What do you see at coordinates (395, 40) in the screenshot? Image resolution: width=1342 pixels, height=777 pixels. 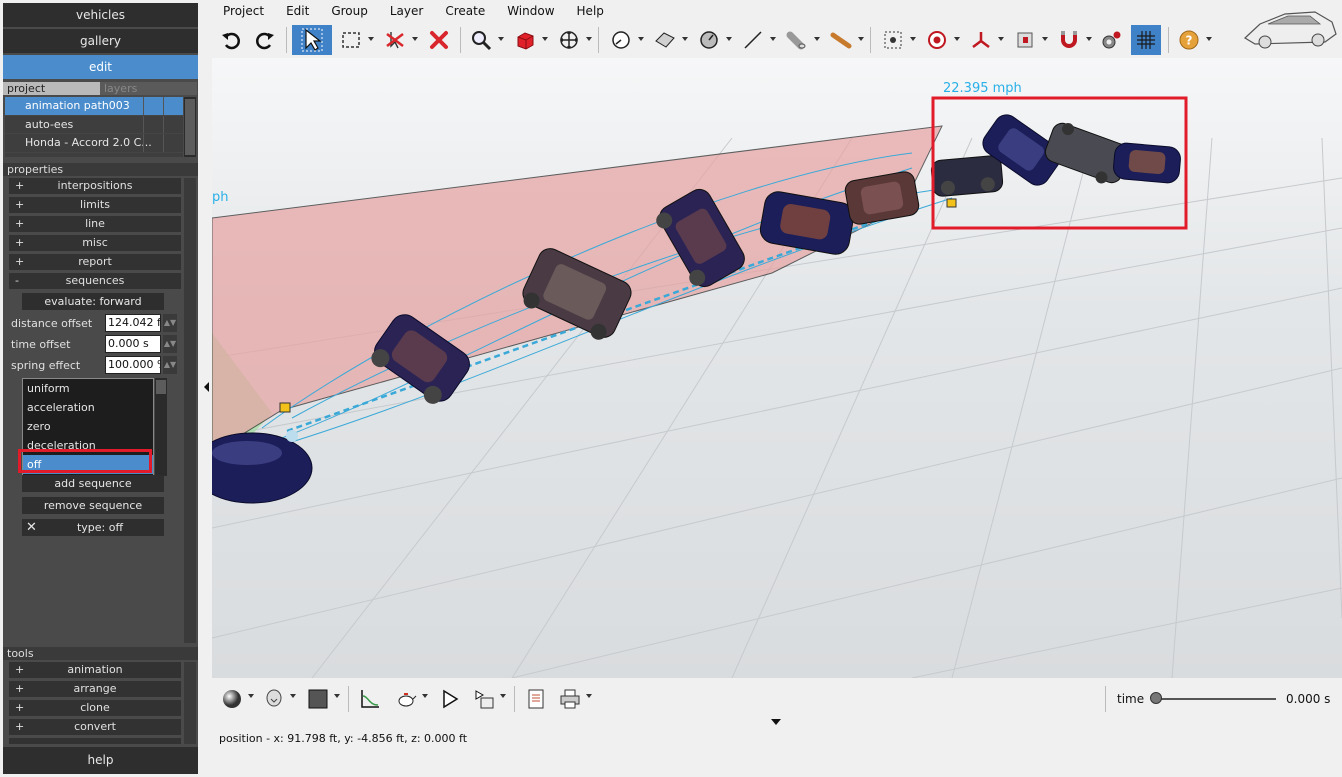 I see `deselect-icon` at bounding box center [395, 40].